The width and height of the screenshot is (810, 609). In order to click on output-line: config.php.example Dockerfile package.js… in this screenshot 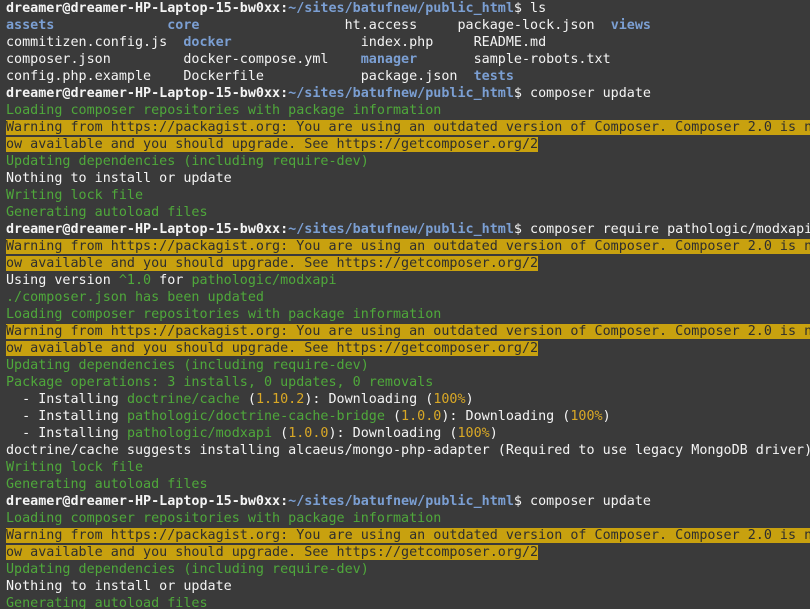, I will do `click(408, 76)`.